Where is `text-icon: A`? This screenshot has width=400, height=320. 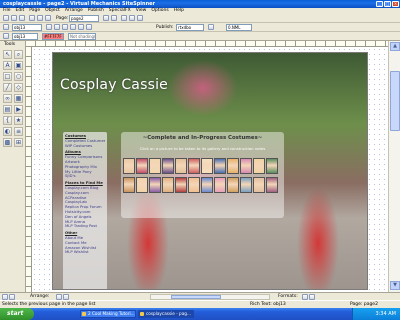
text-icon: A is located at coordinates (7, 65).